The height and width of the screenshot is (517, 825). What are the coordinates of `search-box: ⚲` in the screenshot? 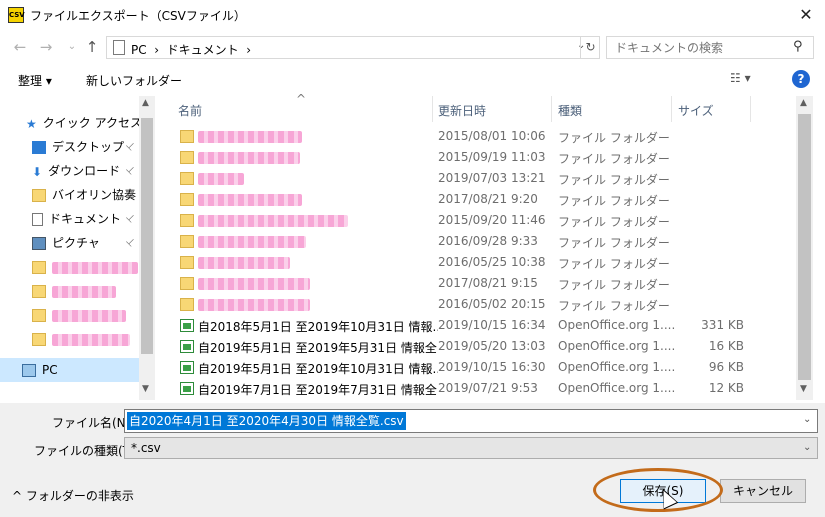 It's located at (710, 47).